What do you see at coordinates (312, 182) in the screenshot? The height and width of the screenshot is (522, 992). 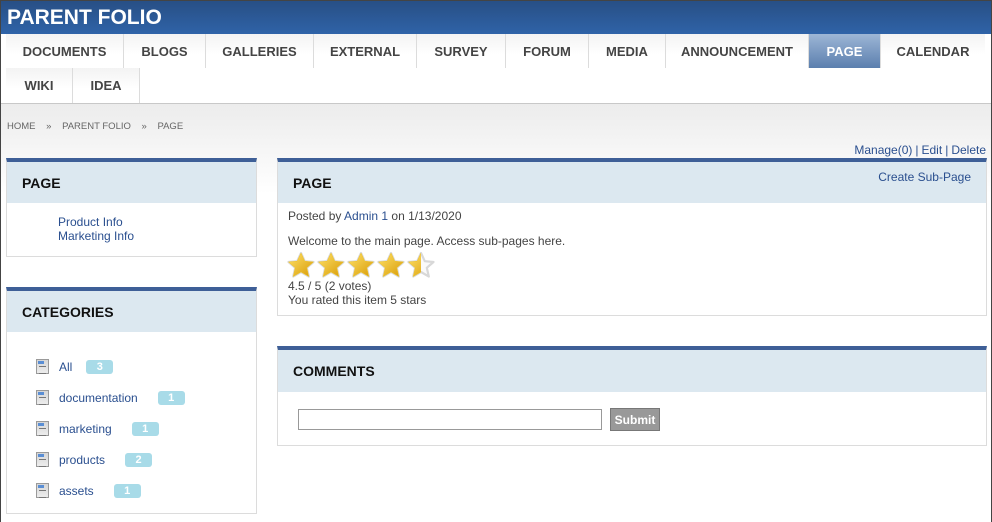 I see `main-page-title: PAGE` at bounding box center [312, 182].